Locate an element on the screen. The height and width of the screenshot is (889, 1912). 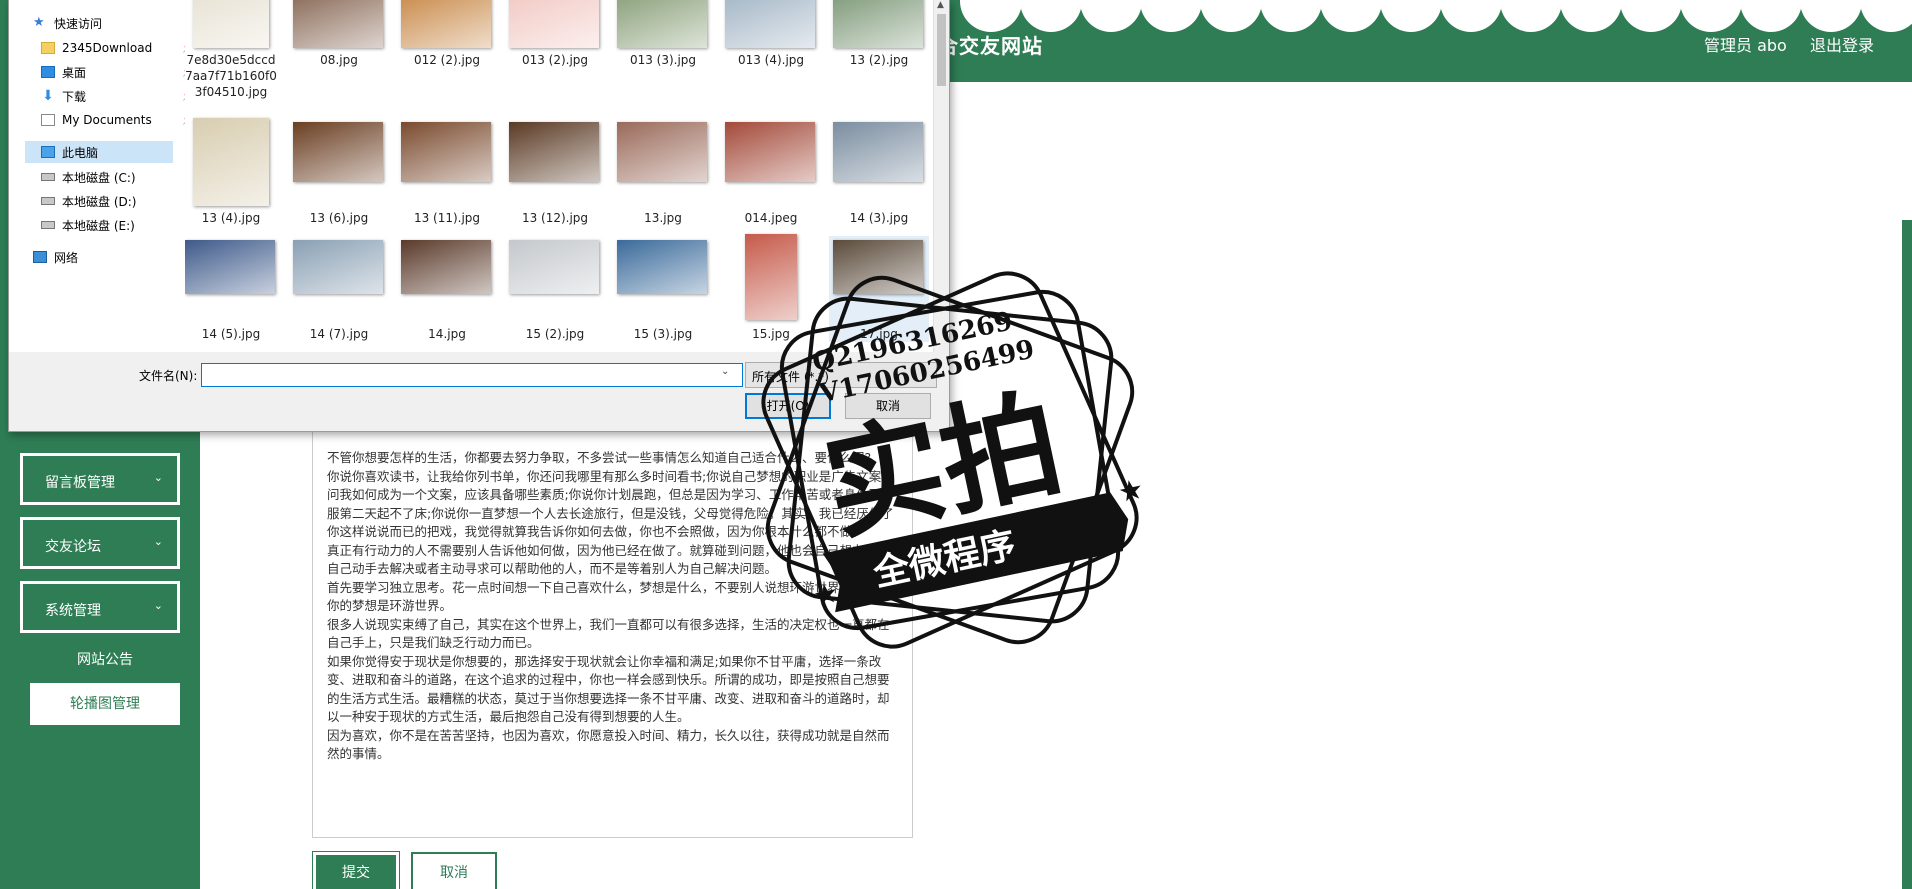
file-item: 013 (3).jpg is located at coordinates (663, 53).